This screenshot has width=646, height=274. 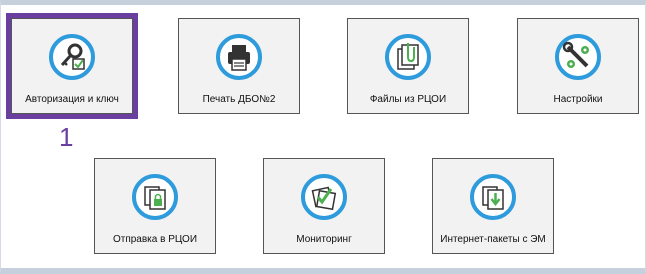 I want to click on files-from-rcoi-tile: Файлы из РЦОИ, so click(x=408, y=66).